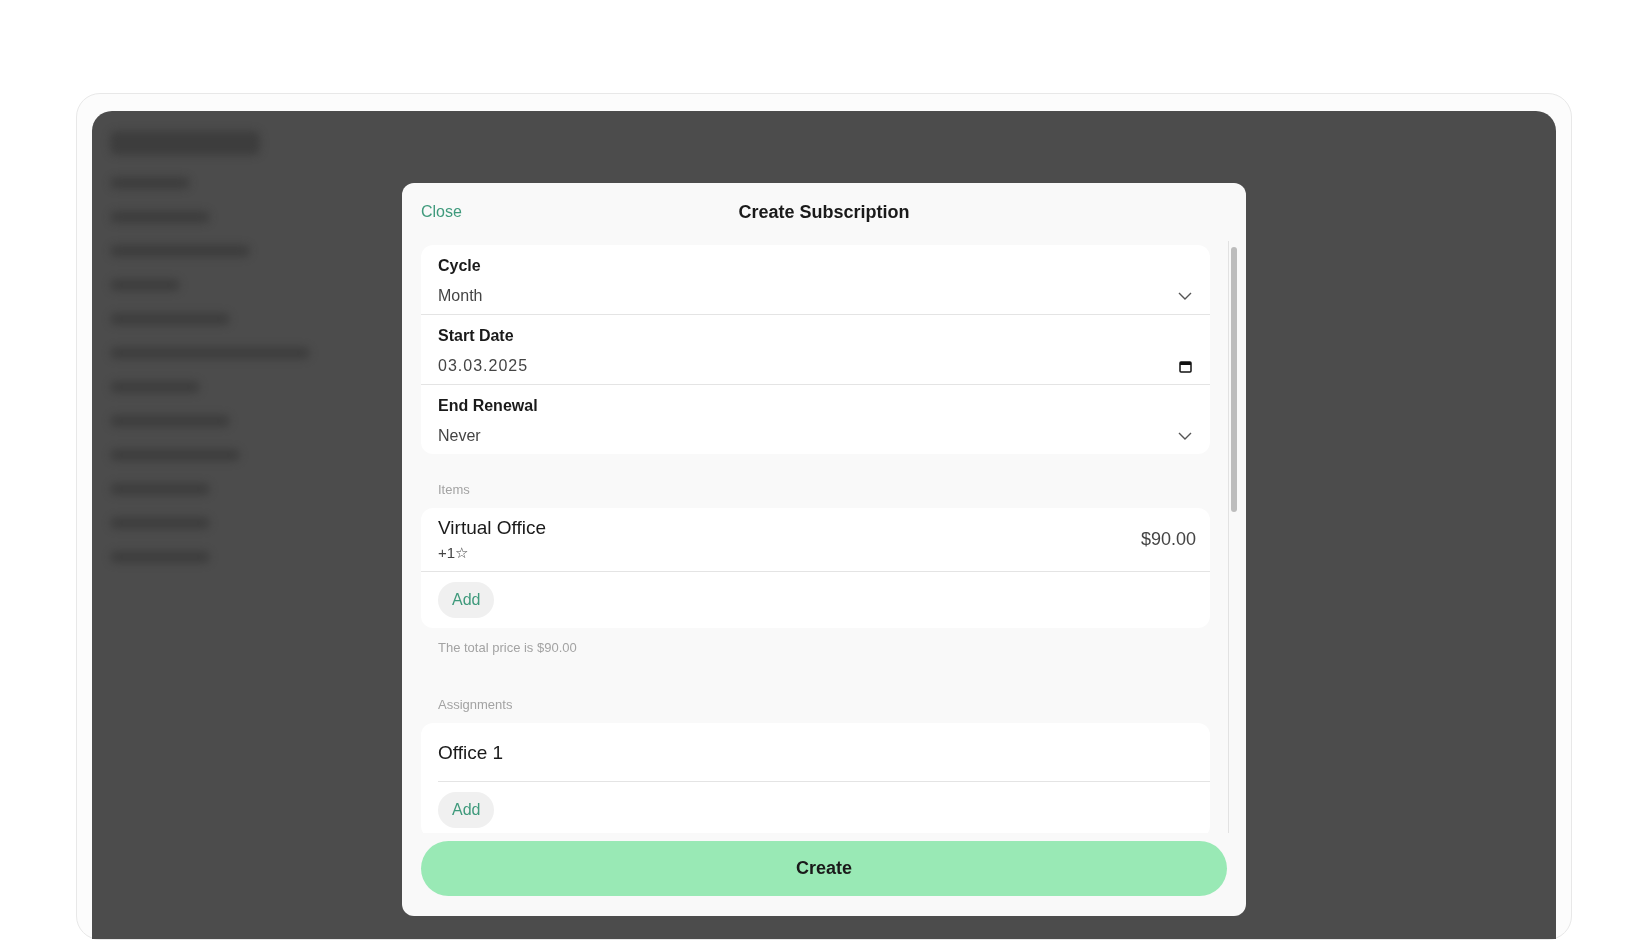 This screenshot has width=1648, height=940. I want to click on select-field: Month, so click(815, 296).